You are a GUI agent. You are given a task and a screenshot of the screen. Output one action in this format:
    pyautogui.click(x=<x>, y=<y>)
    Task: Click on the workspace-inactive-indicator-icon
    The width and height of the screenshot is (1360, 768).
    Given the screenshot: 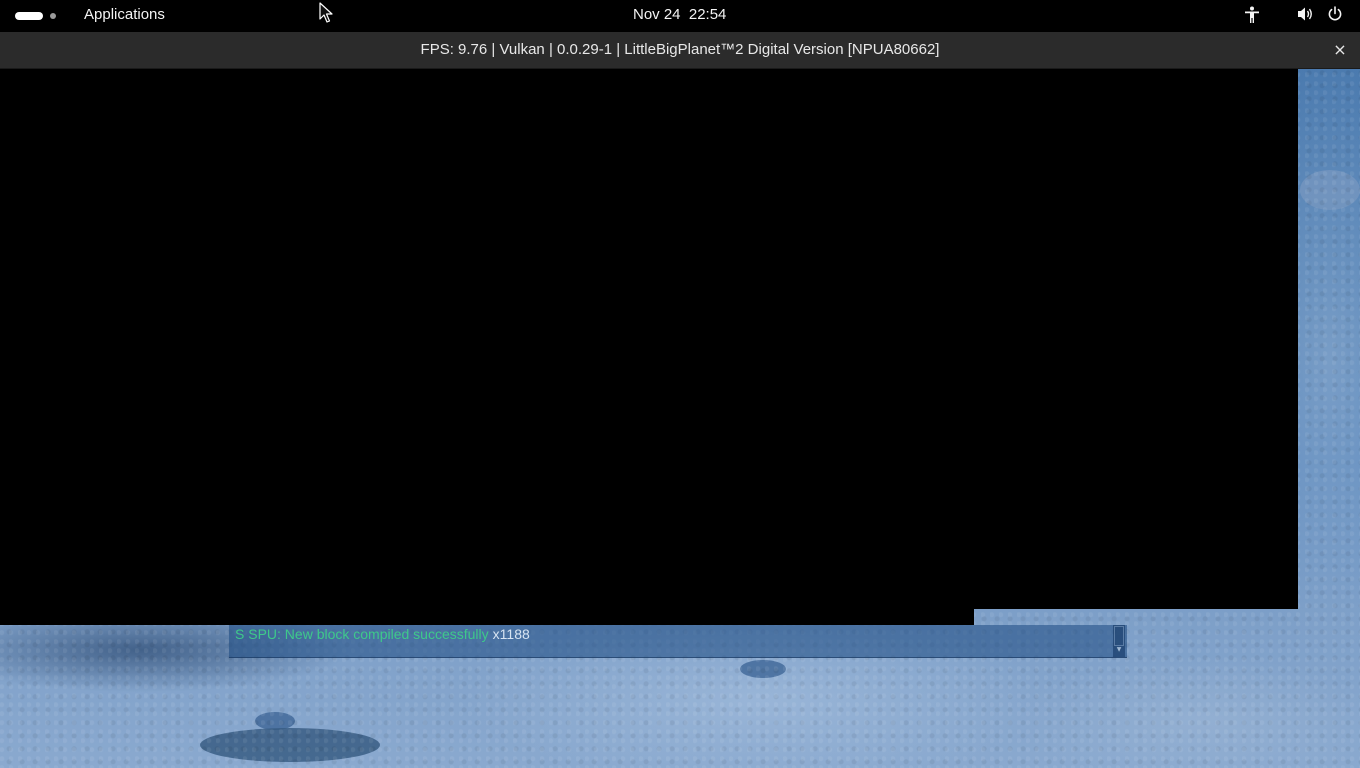 What is the action you would take?
    pyautogui.click(x=53, y=16)
    